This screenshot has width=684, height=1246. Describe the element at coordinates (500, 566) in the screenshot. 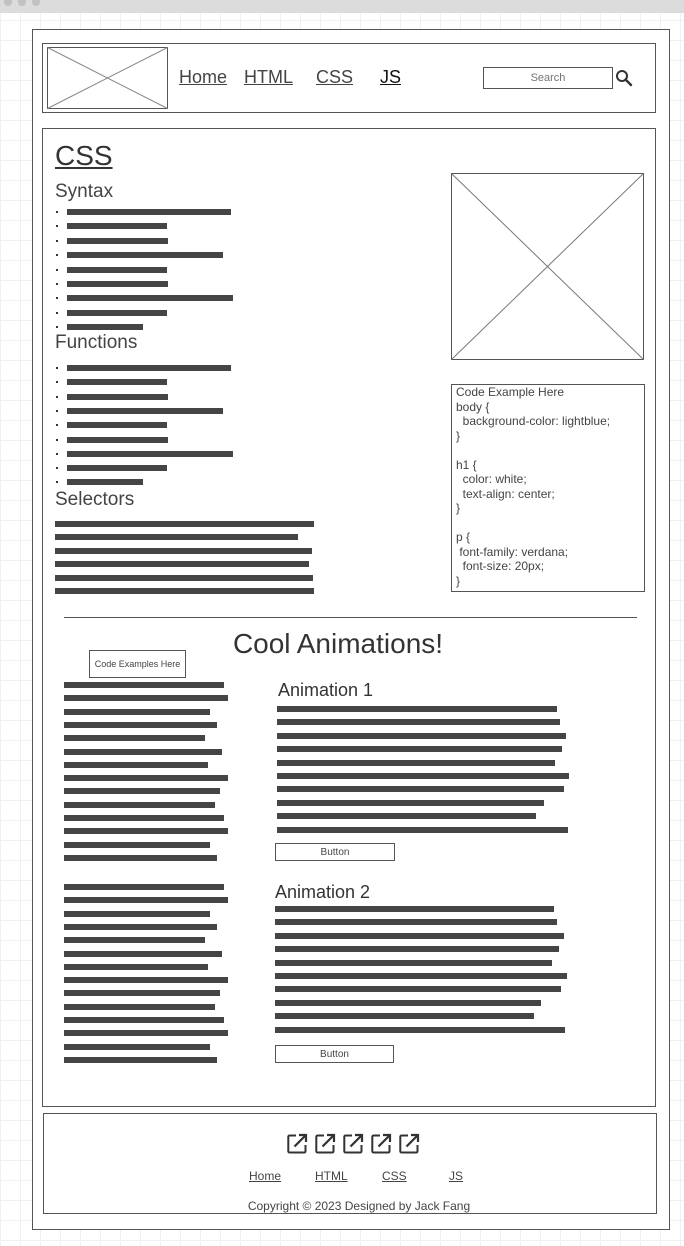

I see `code-line: font-size: 20px;` at that location.